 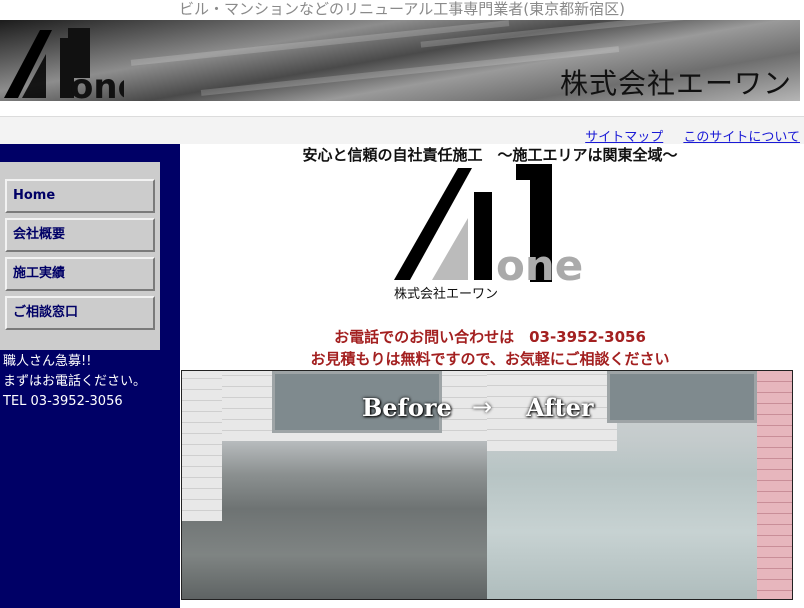 I want to click on sidebar-item-company: 会社概要, so click(x=80, y=235).